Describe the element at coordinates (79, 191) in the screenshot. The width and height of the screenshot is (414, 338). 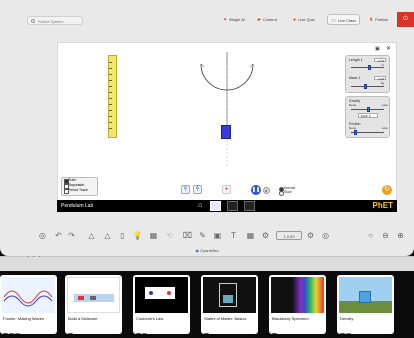
I see `period-trace-checkbox: Period Trace` at that location.